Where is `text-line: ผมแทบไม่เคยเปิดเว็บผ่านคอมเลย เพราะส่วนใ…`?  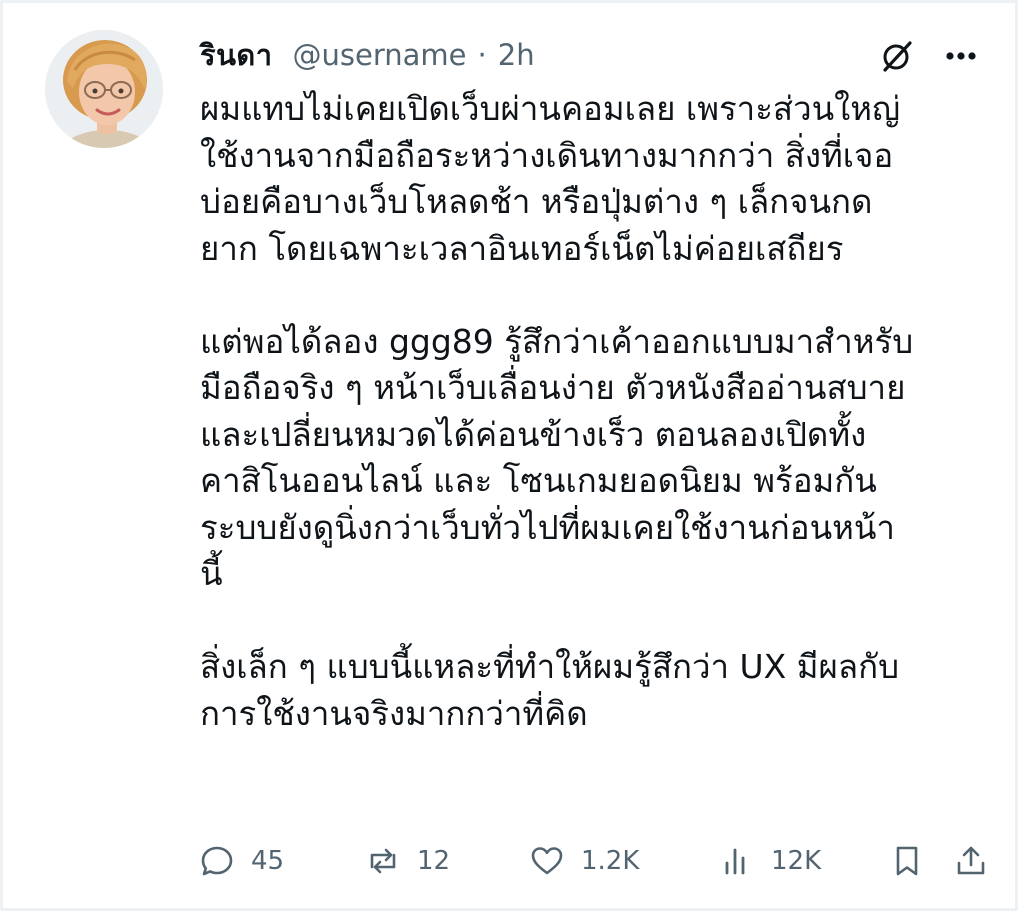
text-line: ผมแทบไม่เคยเปิดเว็บผ่านคอมเลย เพราะส่วนใ… is located at coordinates (550, 108).